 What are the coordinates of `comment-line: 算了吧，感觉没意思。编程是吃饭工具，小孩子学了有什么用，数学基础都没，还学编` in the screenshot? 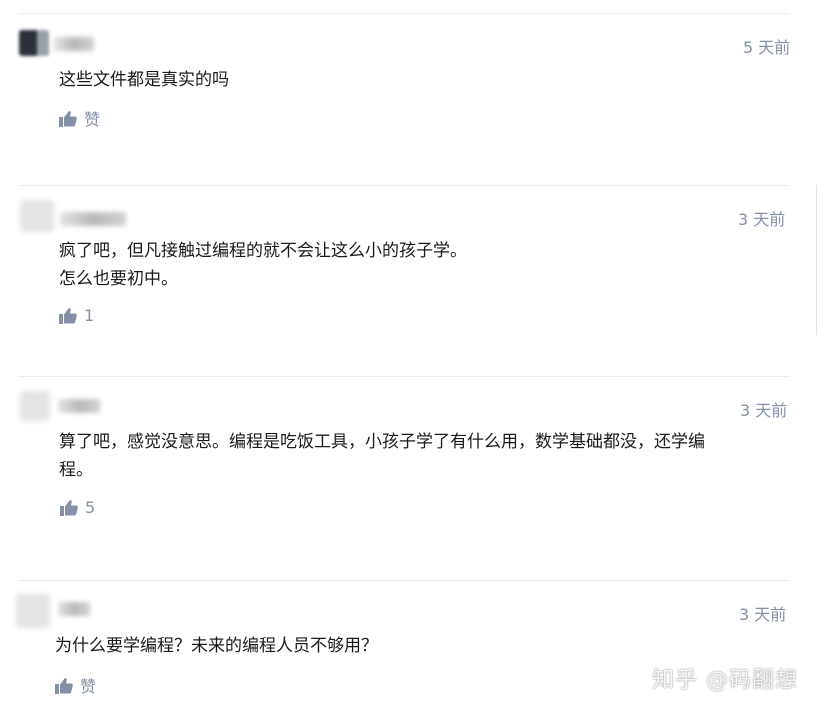 It's located at (382, 442).